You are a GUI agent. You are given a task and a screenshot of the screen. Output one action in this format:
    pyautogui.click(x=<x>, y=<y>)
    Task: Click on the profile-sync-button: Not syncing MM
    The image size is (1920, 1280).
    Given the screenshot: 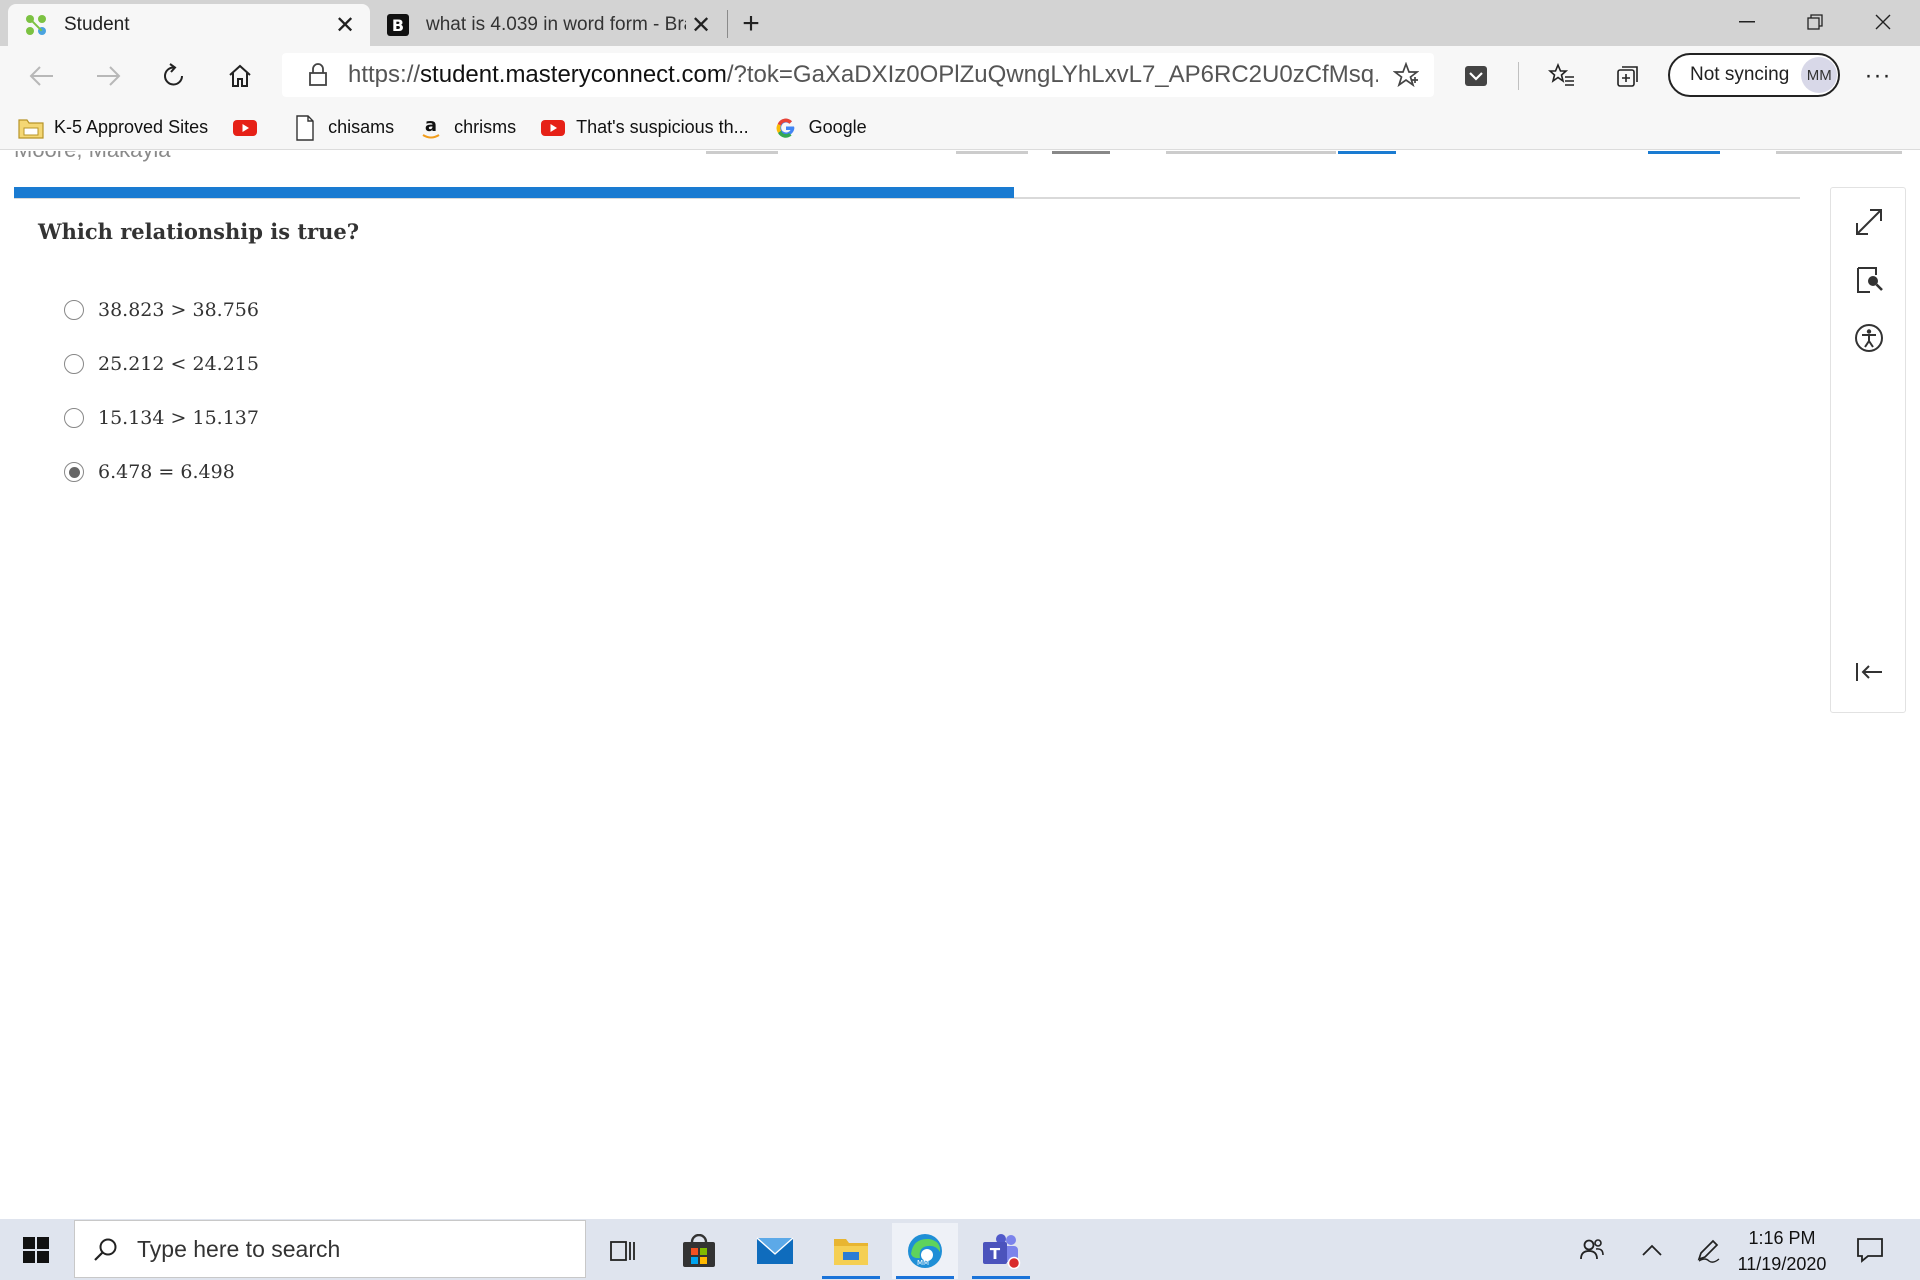 What is the action you would take?
    pyautogui.click(x=1754, y=75)
    